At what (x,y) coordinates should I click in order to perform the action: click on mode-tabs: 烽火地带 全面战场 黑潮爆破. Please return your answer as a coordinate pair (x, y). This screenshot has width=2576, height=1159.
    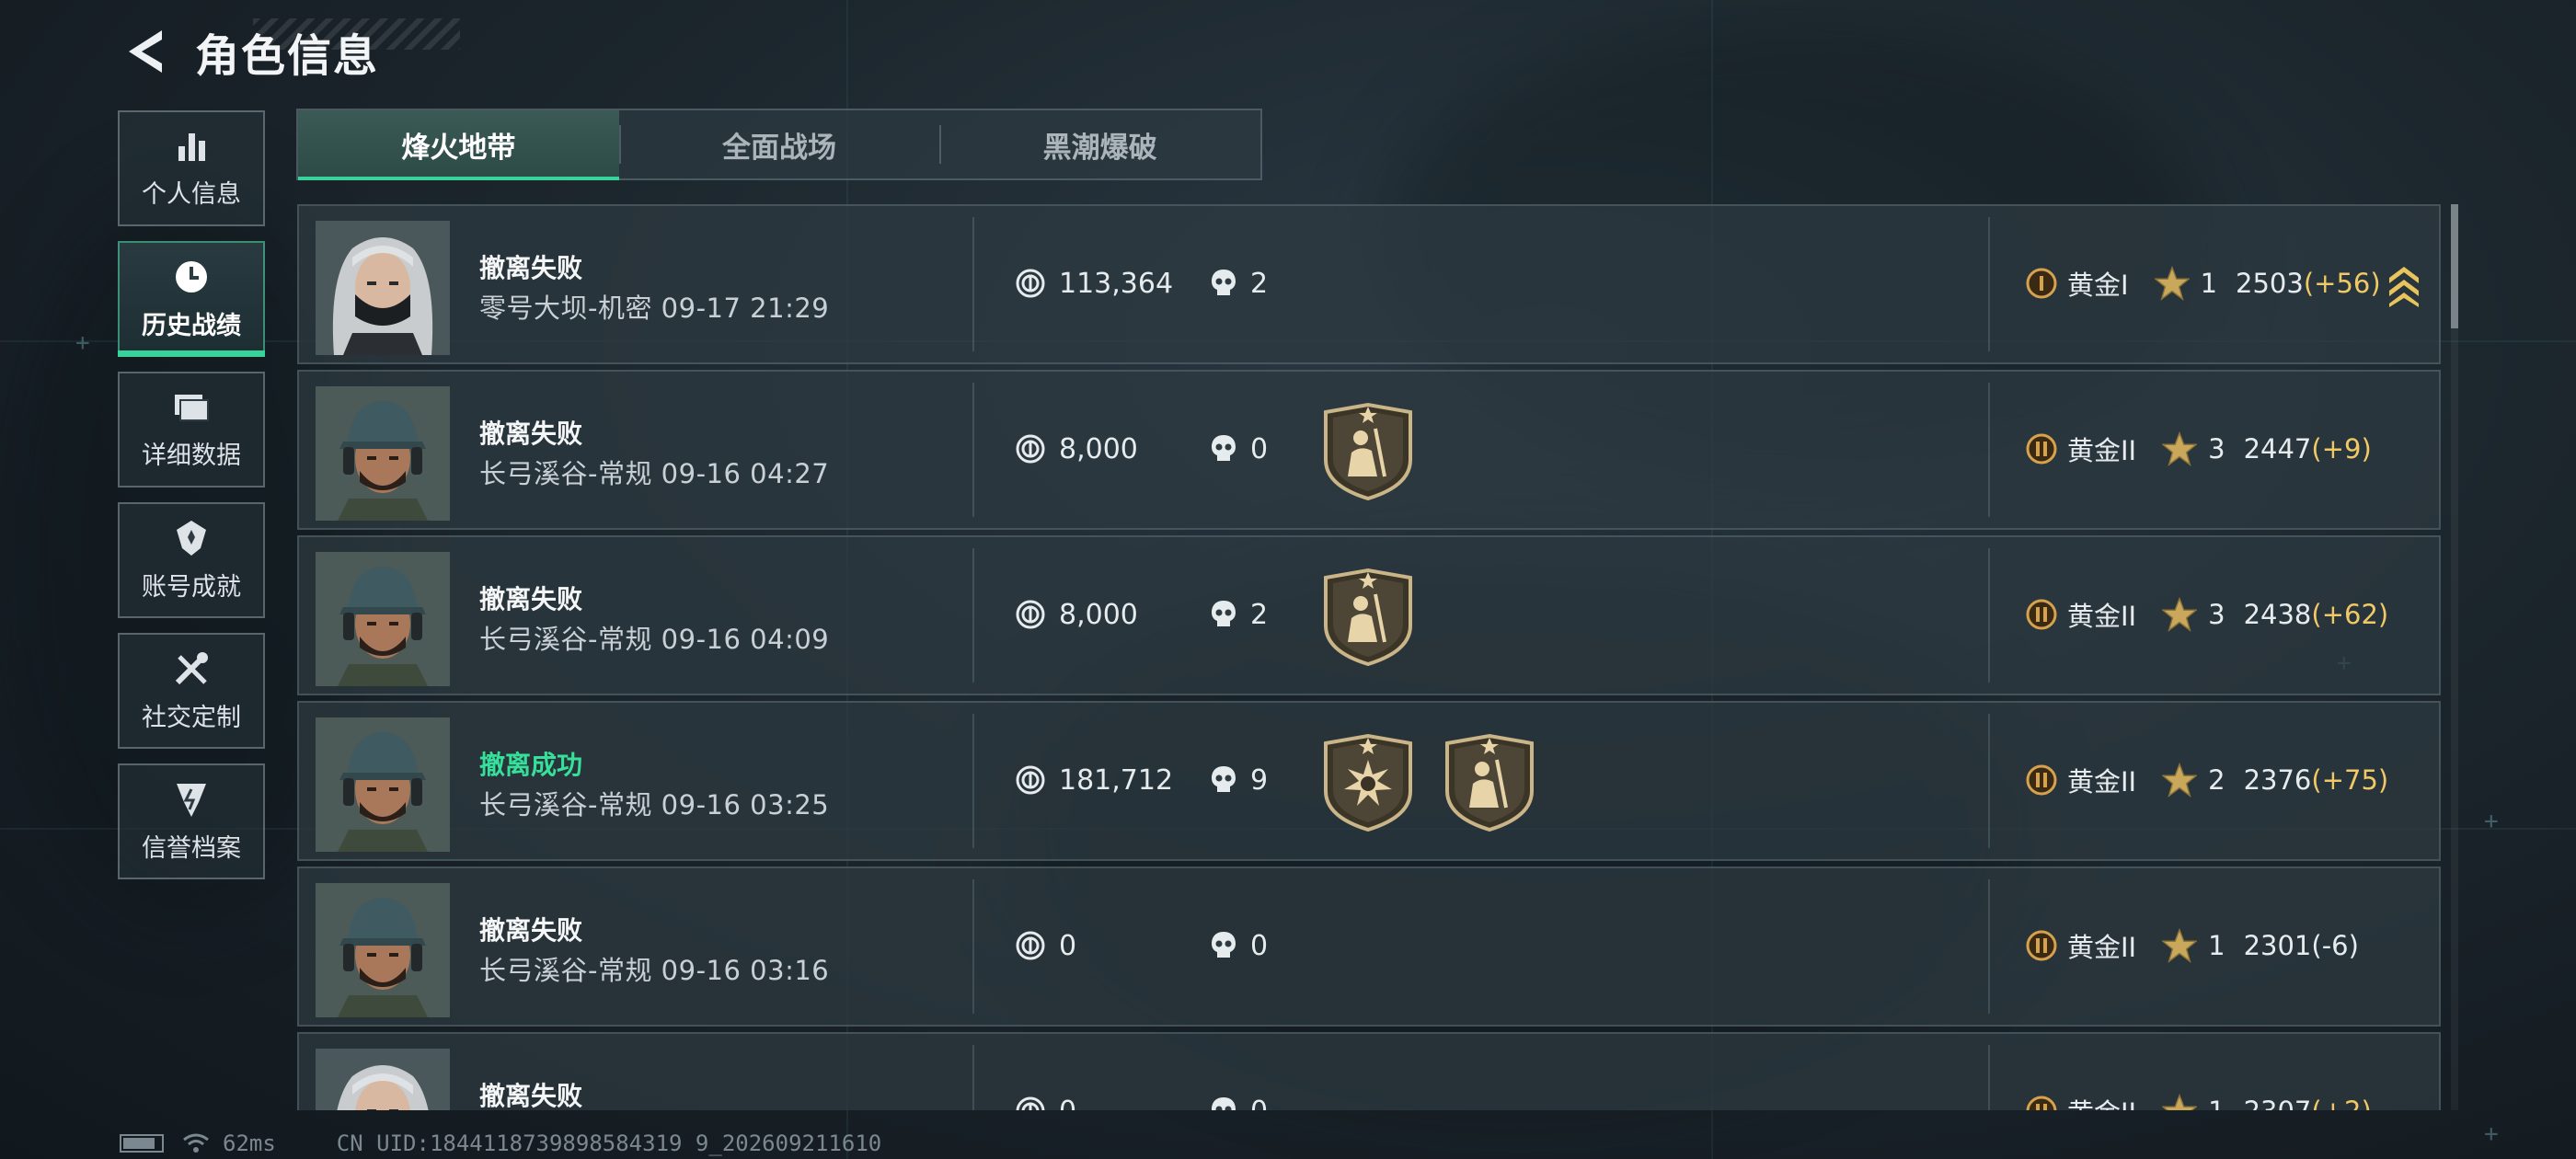
    Looking at the image, I should click on (779, 144).